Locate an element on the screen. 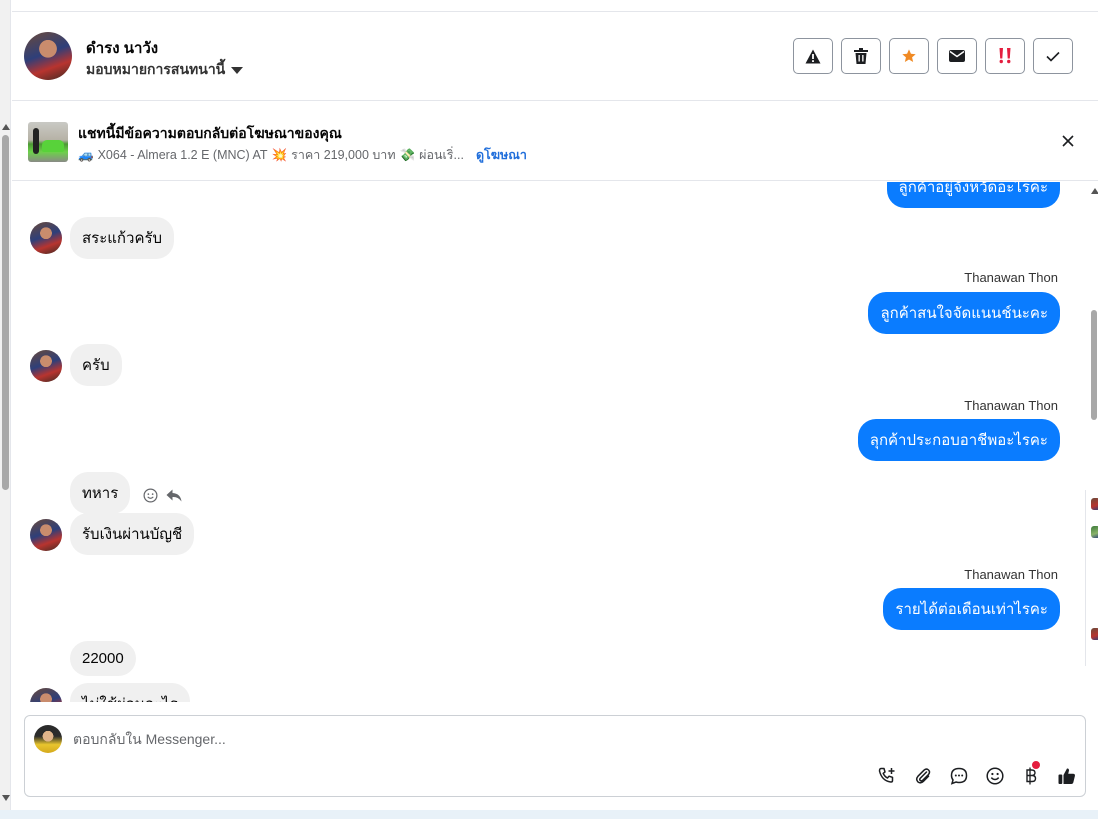 The height and width of the screenshot is (819, 1098). report-spam-button is located at coordinates (813, 56).